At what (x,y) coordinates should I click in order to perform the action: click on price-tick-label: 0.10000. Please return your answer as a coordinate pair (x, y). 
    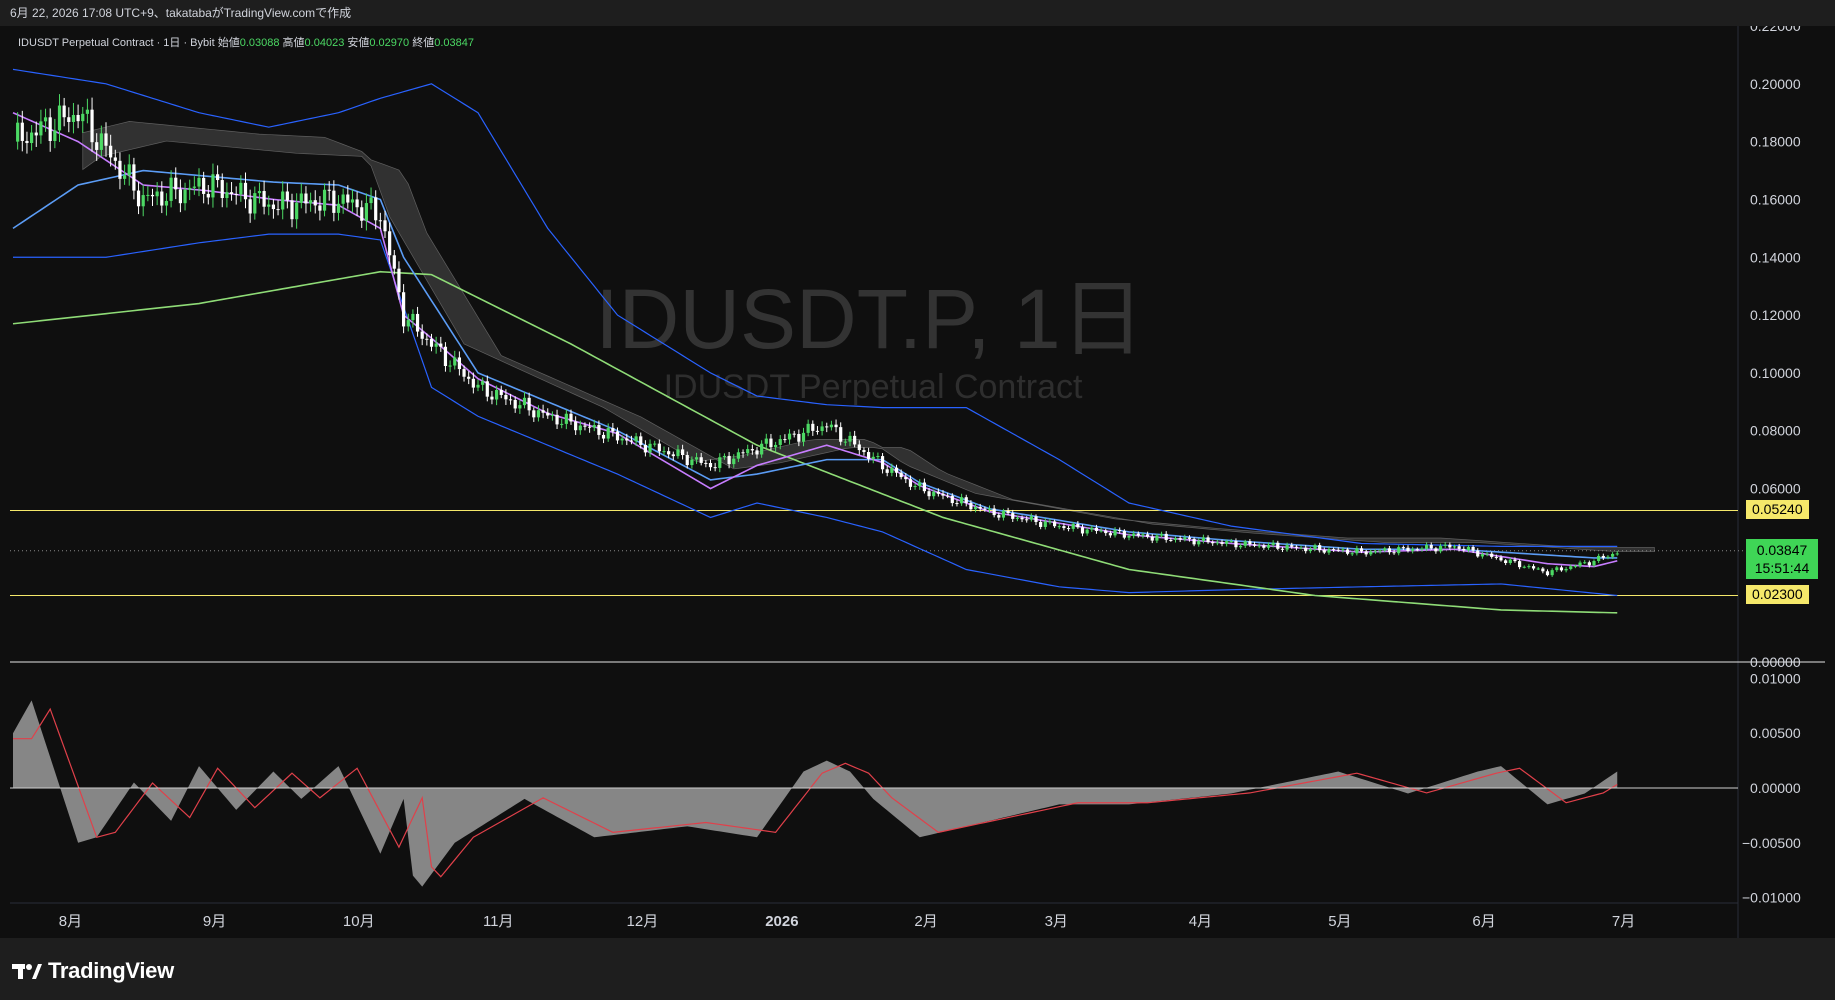
    Looking at the image, I should click on (1775, 373).